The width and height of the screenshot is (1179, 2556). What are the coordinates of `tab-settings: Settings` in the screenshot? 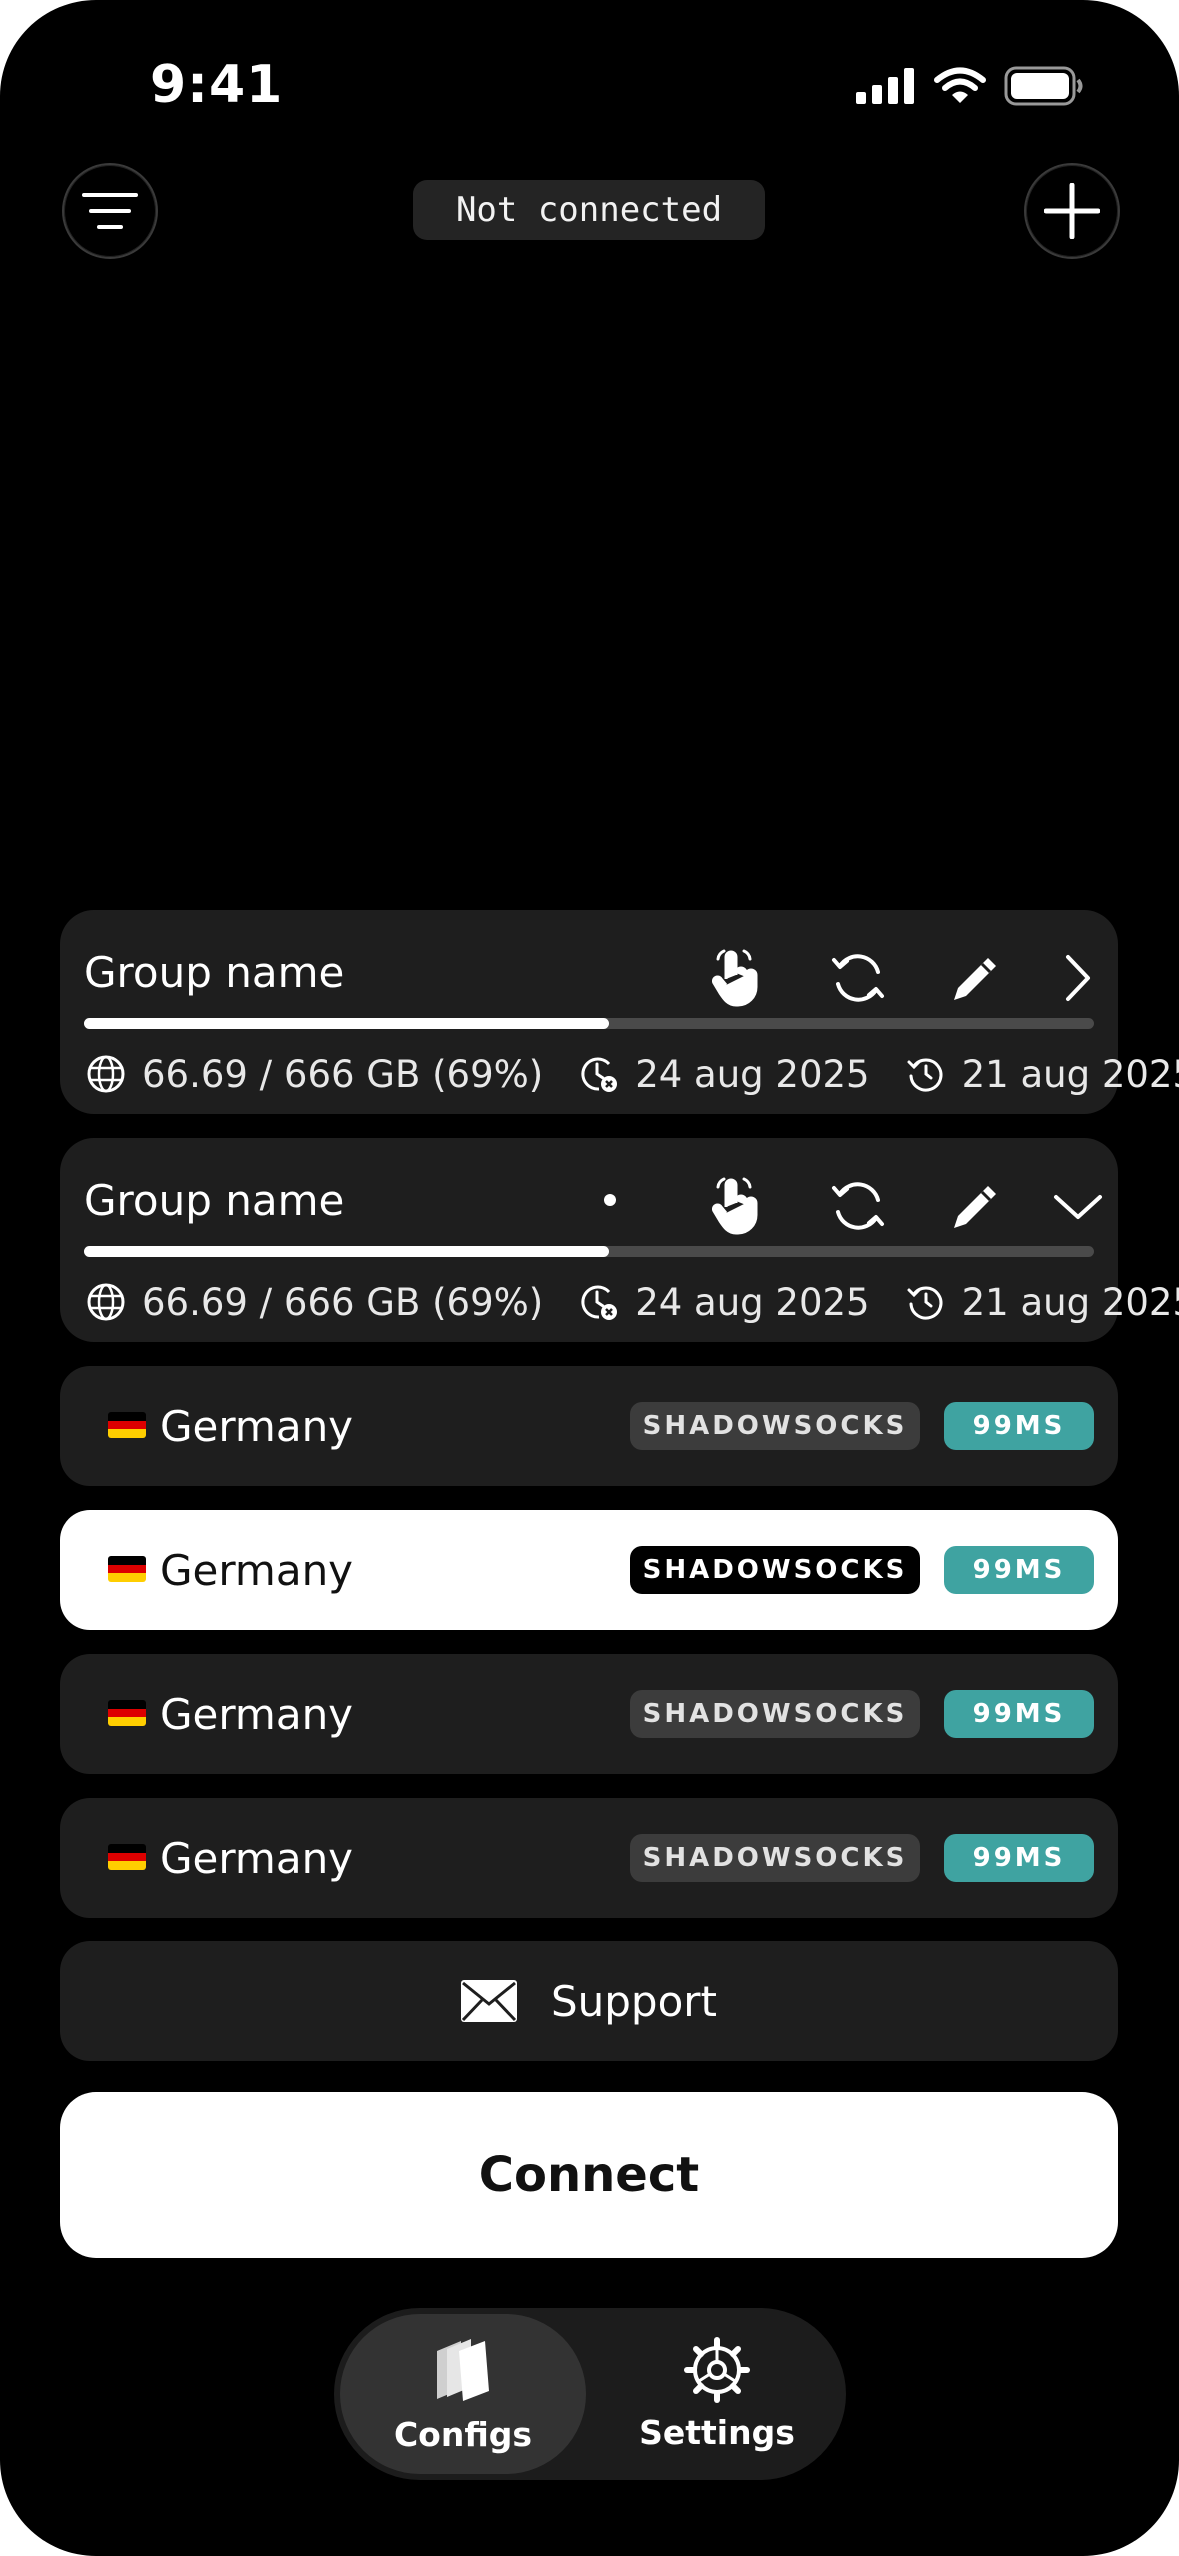 It's located at (717, 2394).